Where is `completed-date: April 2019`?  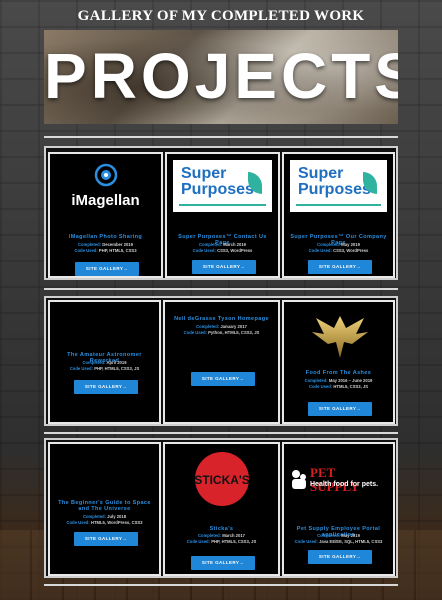 completed-date: April 2019 is located at coordinates (116, 362).